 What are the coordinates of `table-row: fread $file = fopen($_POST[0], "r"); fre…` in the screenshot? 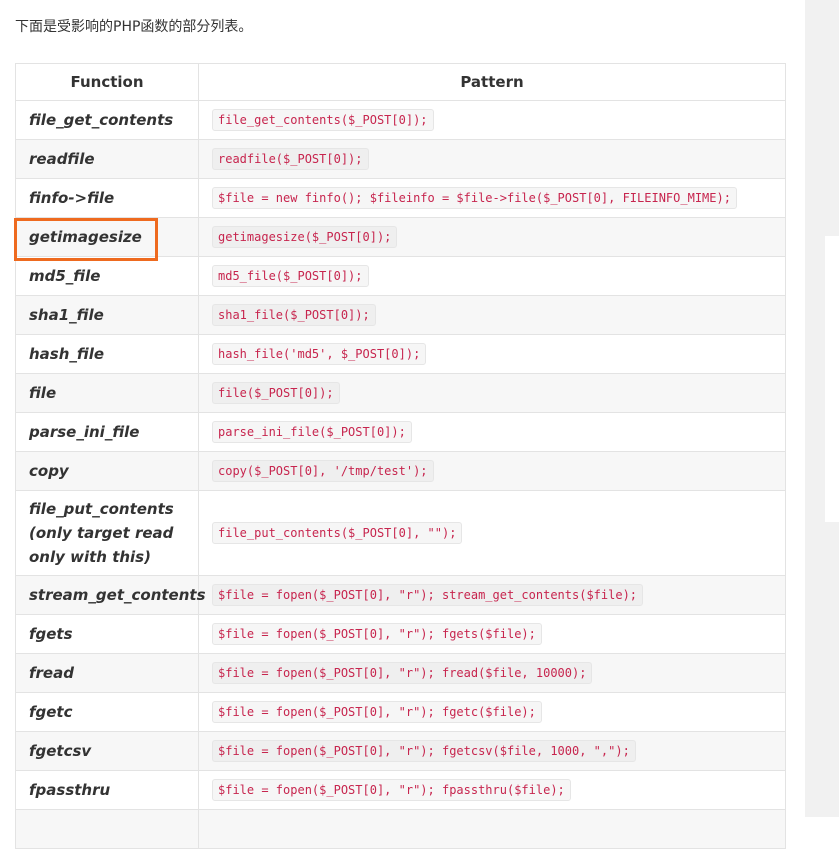 It's located at (400, 673).